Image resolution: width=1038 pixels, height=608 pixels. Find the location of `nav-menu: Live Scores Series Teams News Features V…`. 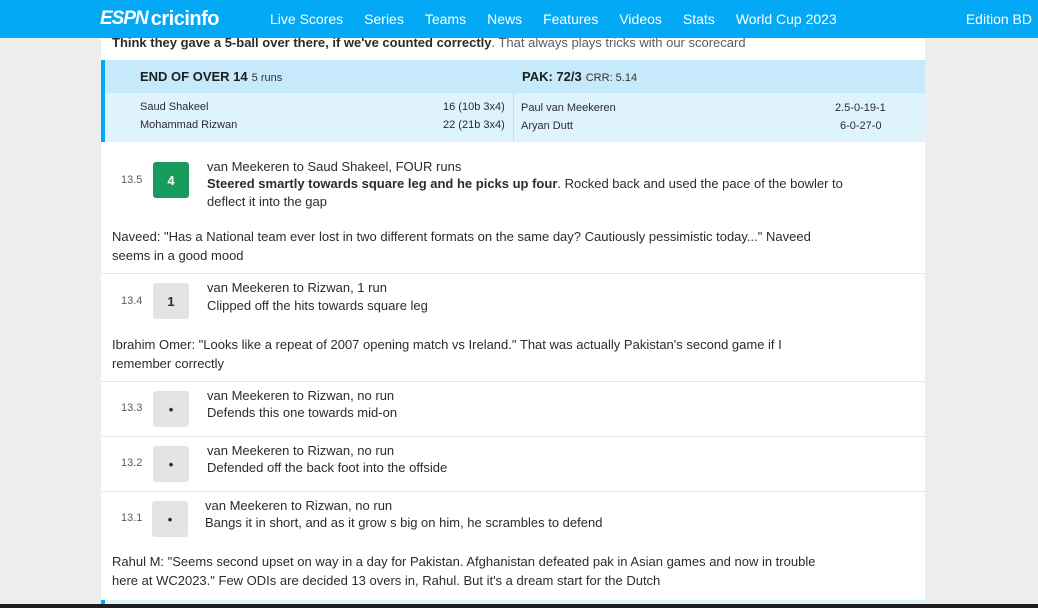

nav-menu: Live Scores Series Teams News Features V… is located at coordinates (564, 19).